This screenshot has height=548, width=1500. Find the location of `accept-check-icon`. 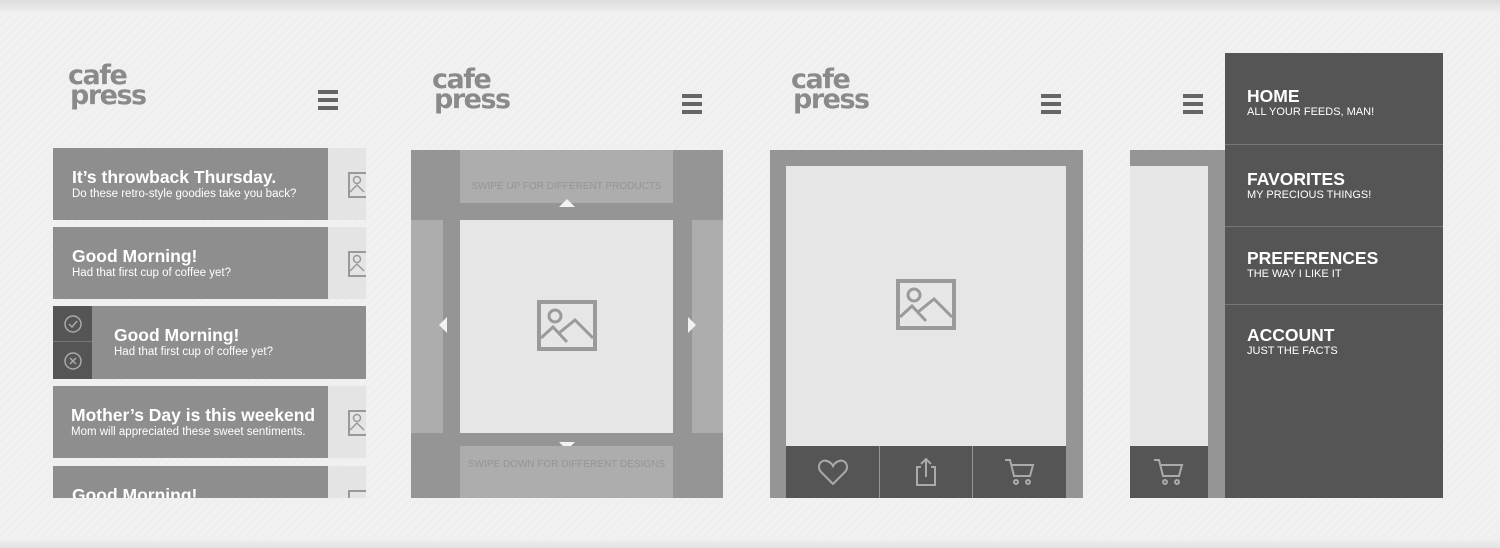

accept-check-icon is located at coordinates (72, 324).